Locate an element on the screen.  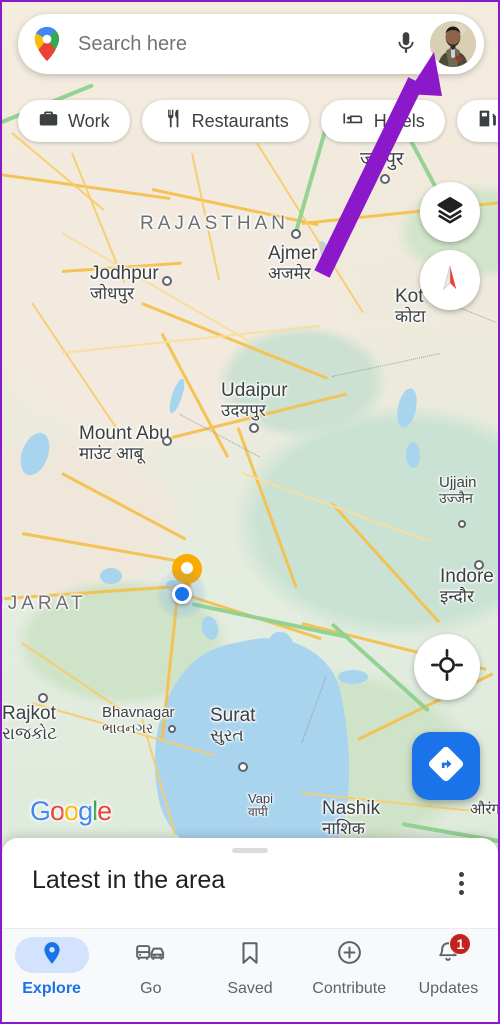
briefcase-icon is located at coordinates (48, 121).